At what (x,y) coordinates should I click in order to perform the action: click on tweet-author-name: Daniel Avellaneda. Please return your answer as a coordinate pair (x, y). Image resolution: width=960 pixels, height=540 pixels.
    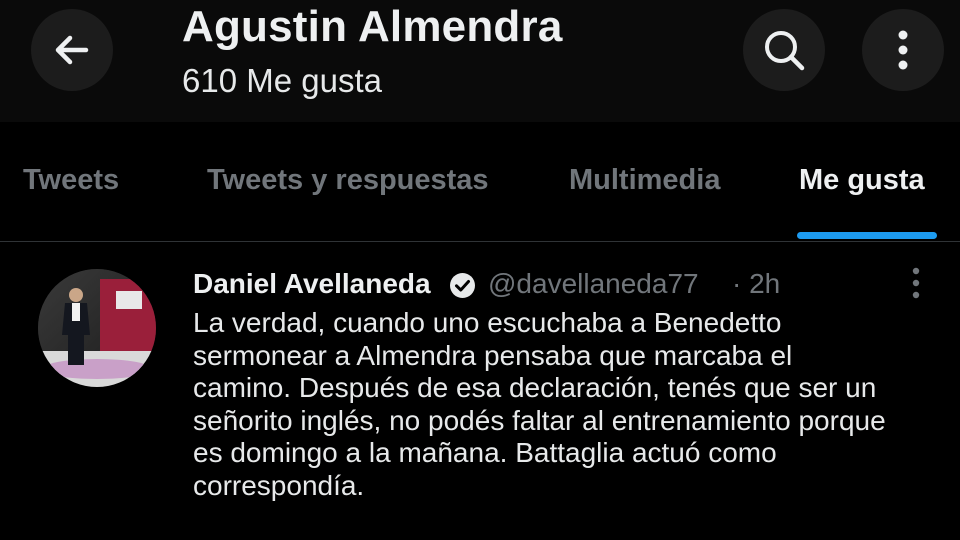
    Looking at the image, I should click on (312, 284).